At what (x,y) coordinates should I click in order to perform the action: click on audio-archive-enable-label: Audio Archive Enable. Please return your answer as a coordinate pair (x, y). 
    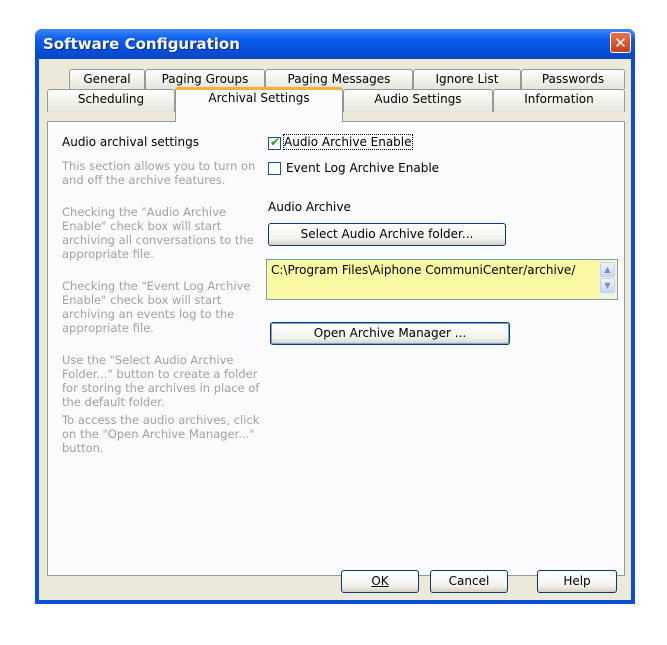
    Looking at the image, I should click on (348, 142).